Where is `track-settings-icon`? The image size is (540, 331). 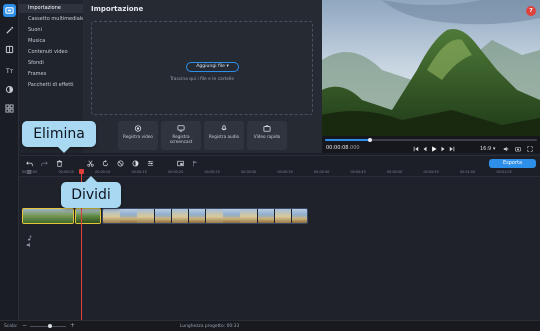
track-settings-icon is located at coordinates (29, 172).